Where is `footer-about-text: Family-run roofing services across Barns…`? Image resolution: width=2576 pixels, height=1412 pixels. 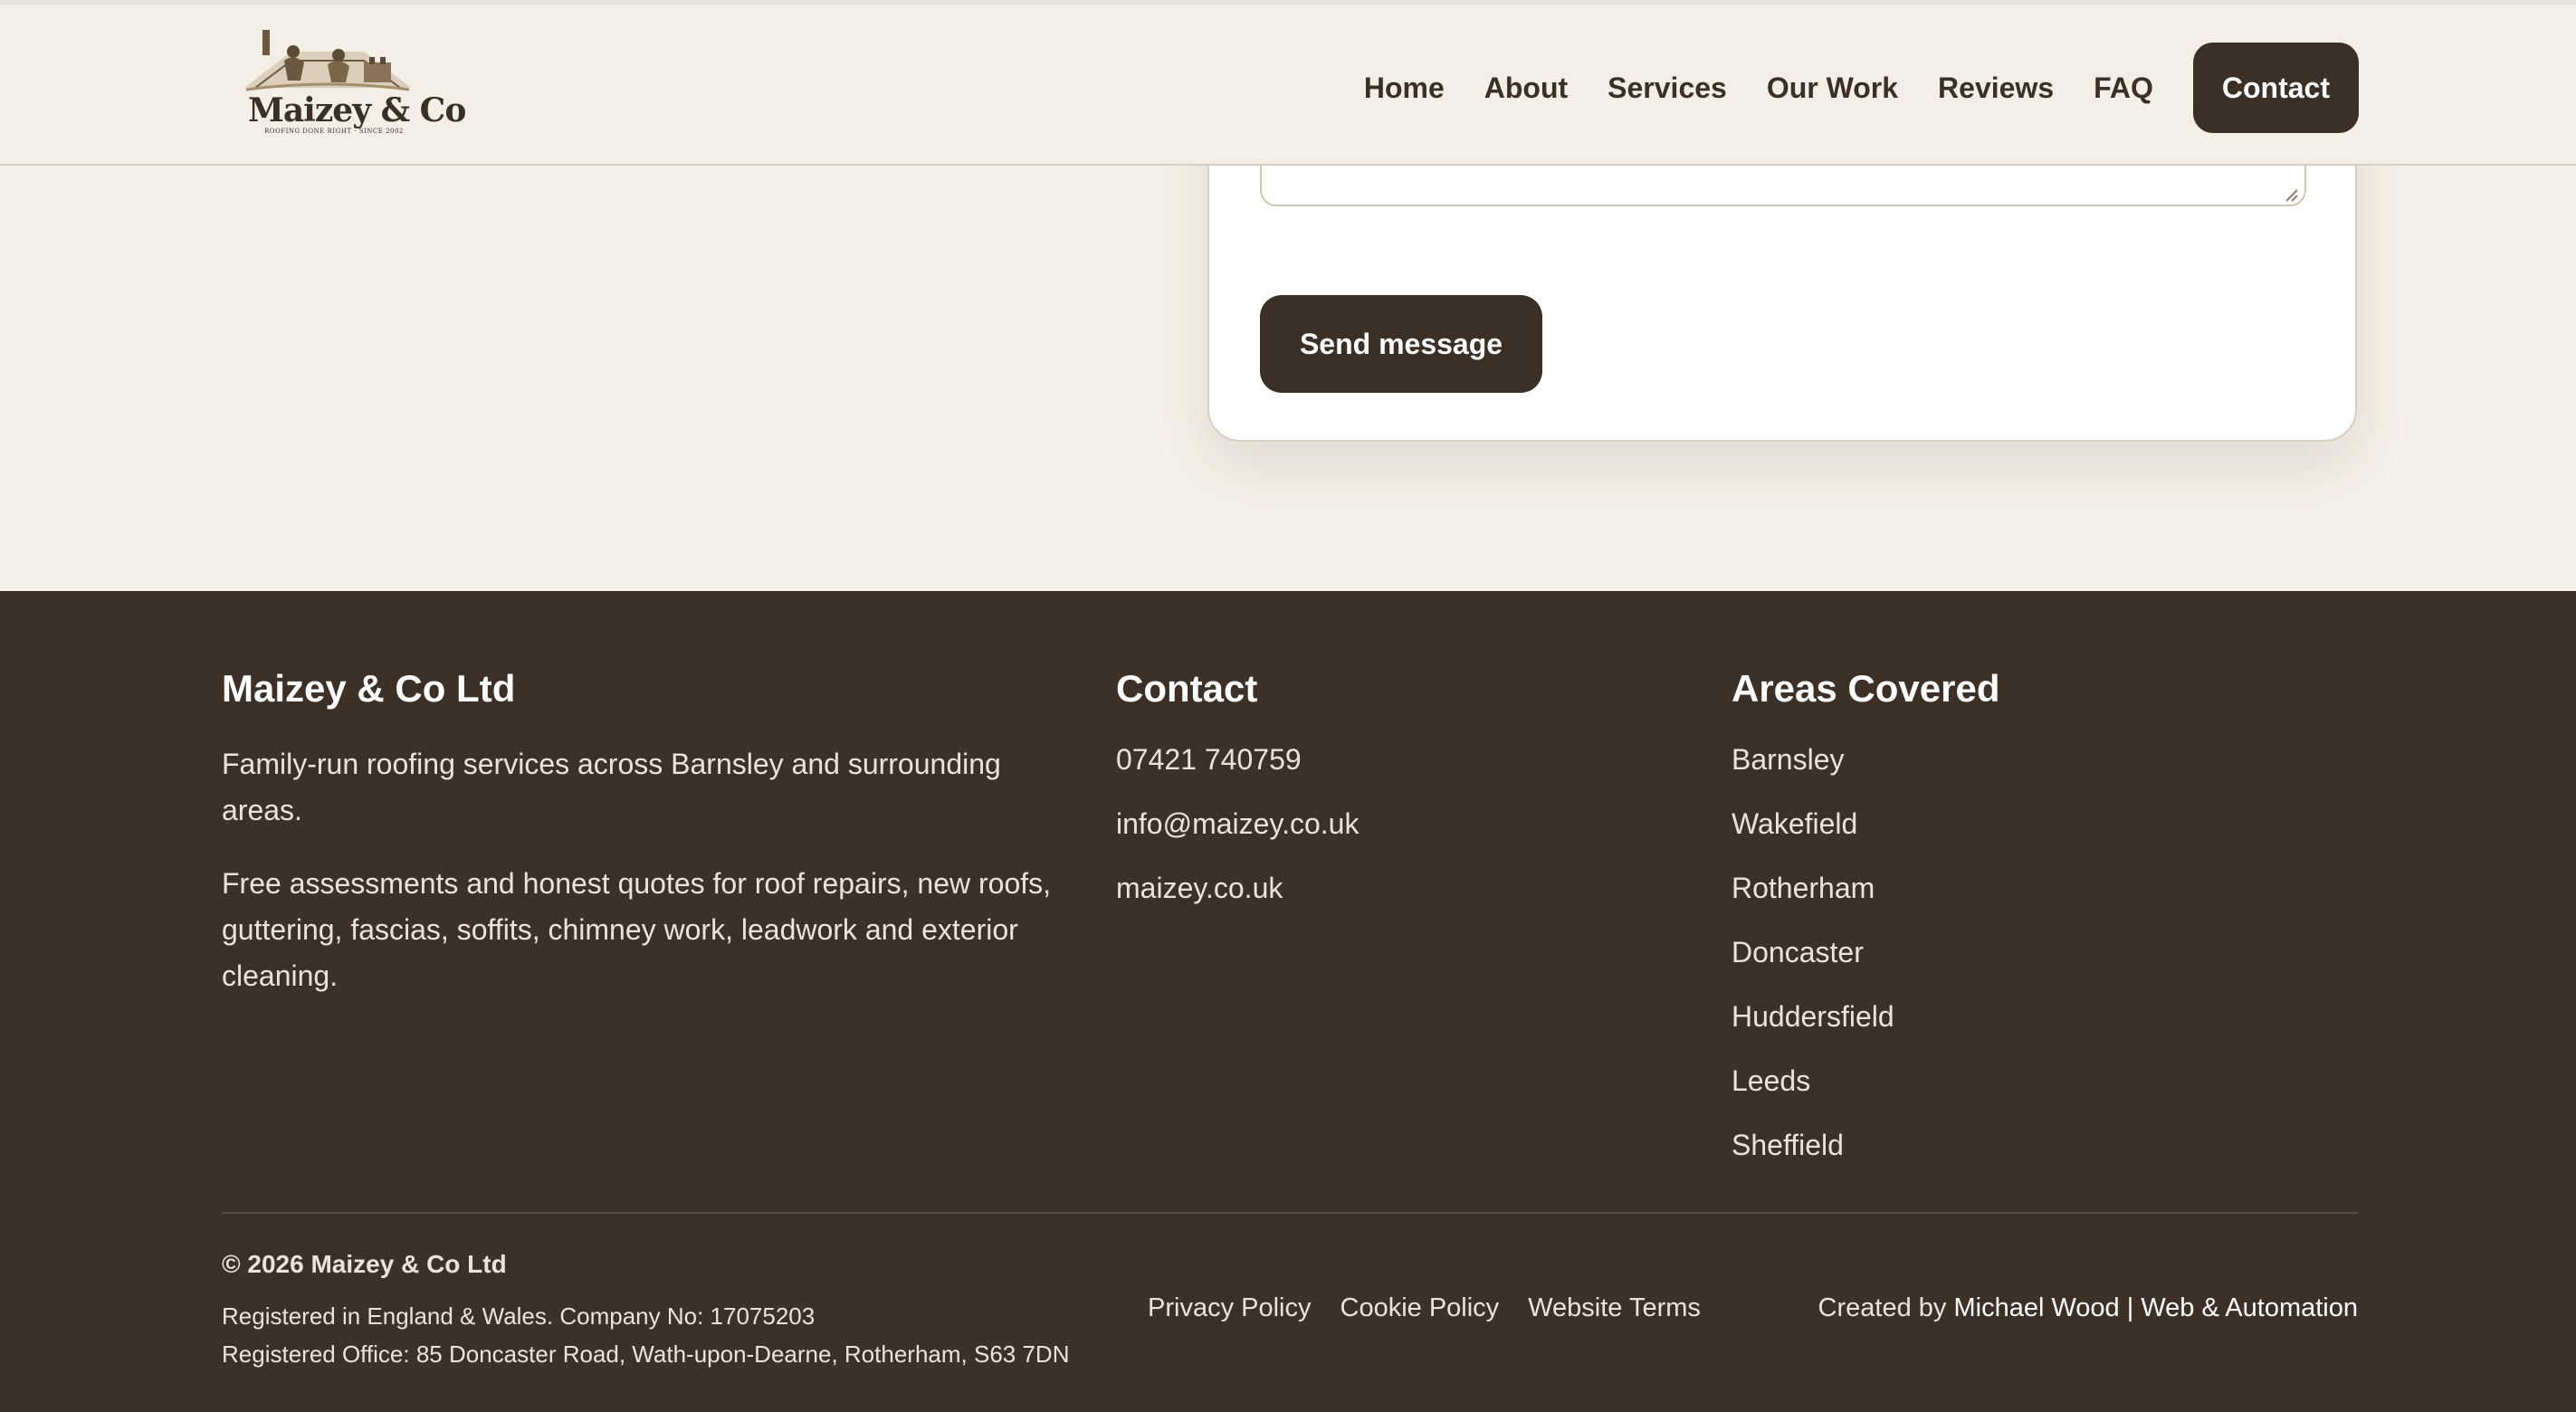
footer-about-text: Family-run roofing services across Barns… is located at coordinates (611, 787).